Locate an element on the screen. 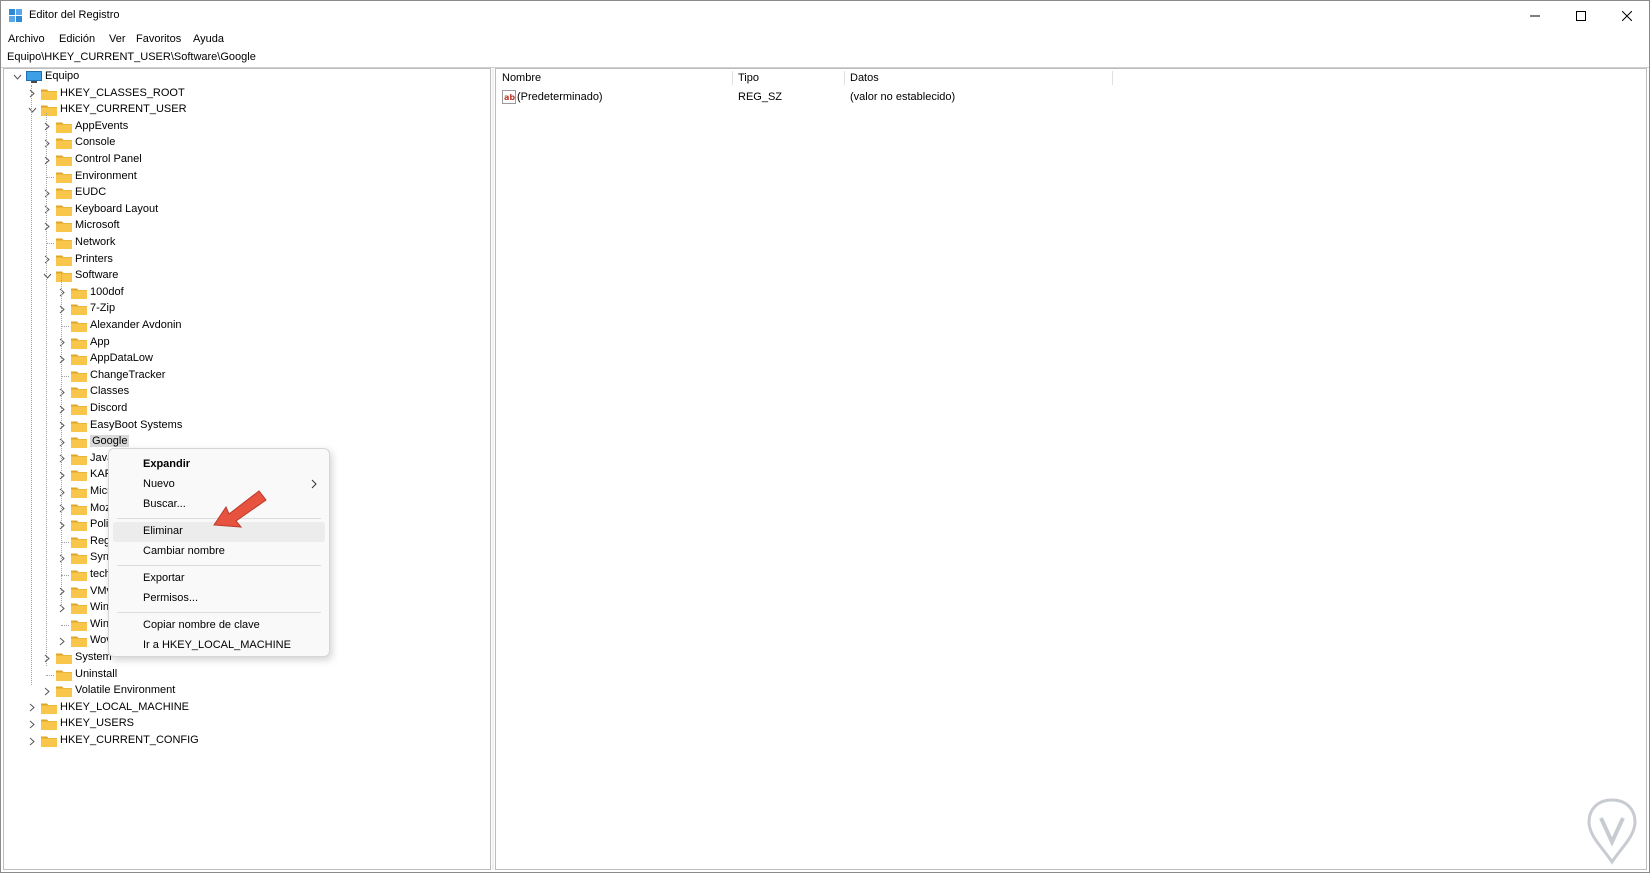 The image size is (1650, 873). menu-ver: Ver is located at coordinates (117, 39).